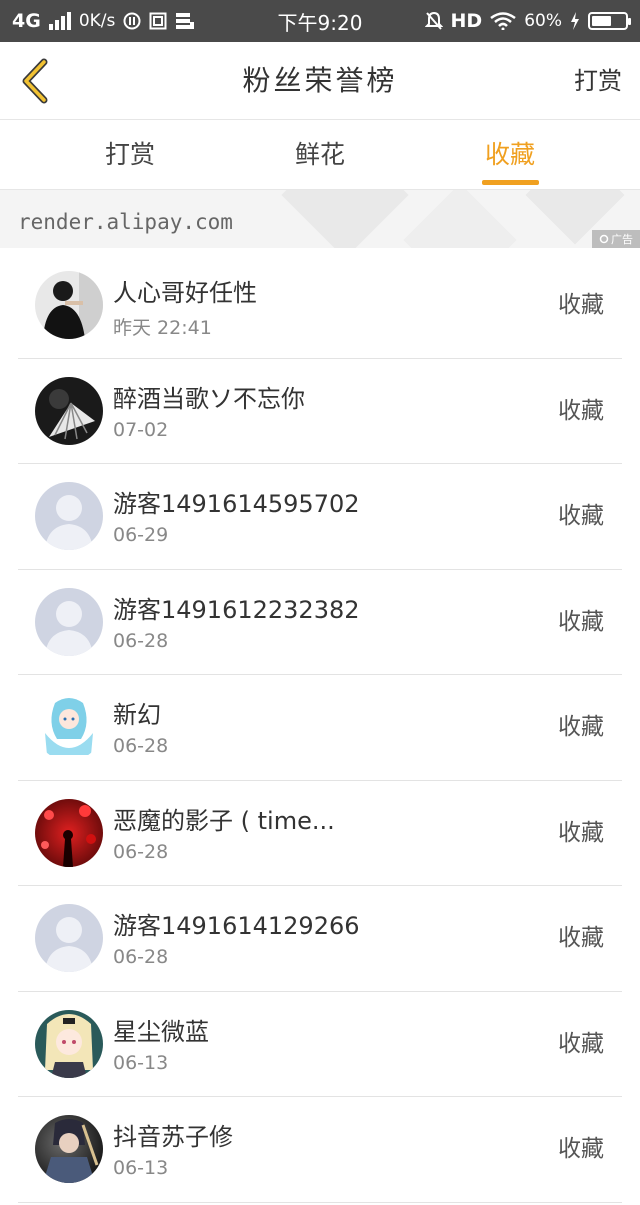 Image resolution: width=640 pixels, height=1205 pixels. I want to click on reward-button: 打赏, so click(598, 81).